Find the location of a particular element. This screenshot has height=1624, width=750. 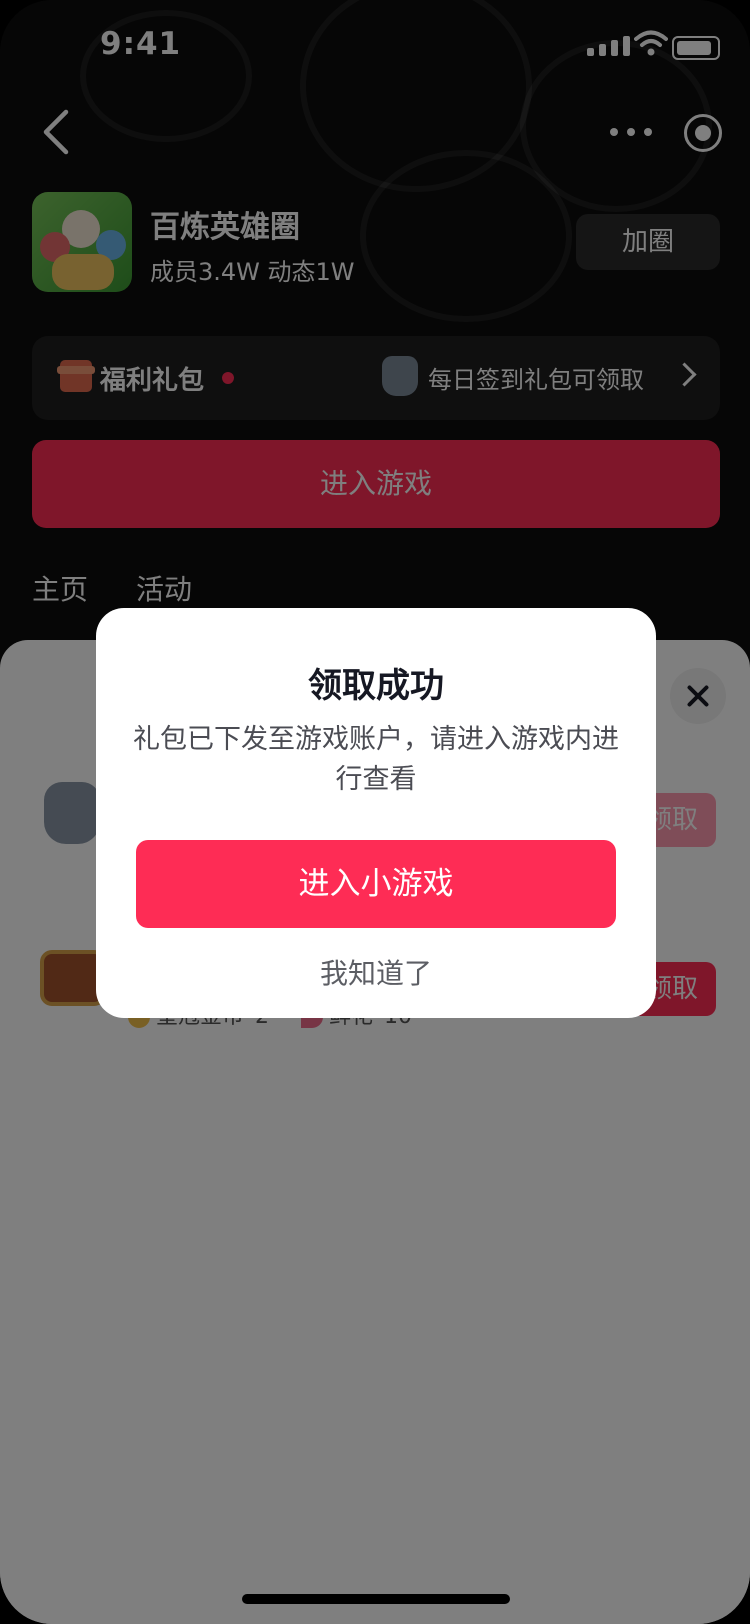

dialog-message: 礼包已下发至游戏账户，请进入游戏内进行查看 is located at coordinates (376, 759).